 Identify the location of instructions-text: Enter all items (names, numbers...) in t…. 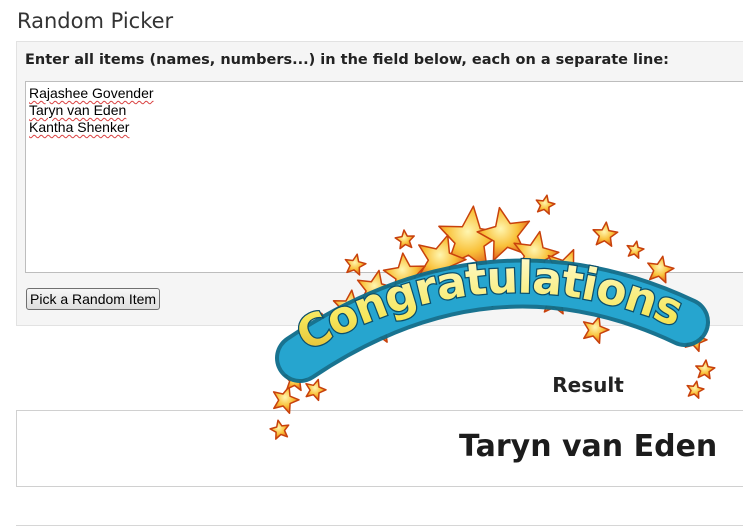
(347, 60).